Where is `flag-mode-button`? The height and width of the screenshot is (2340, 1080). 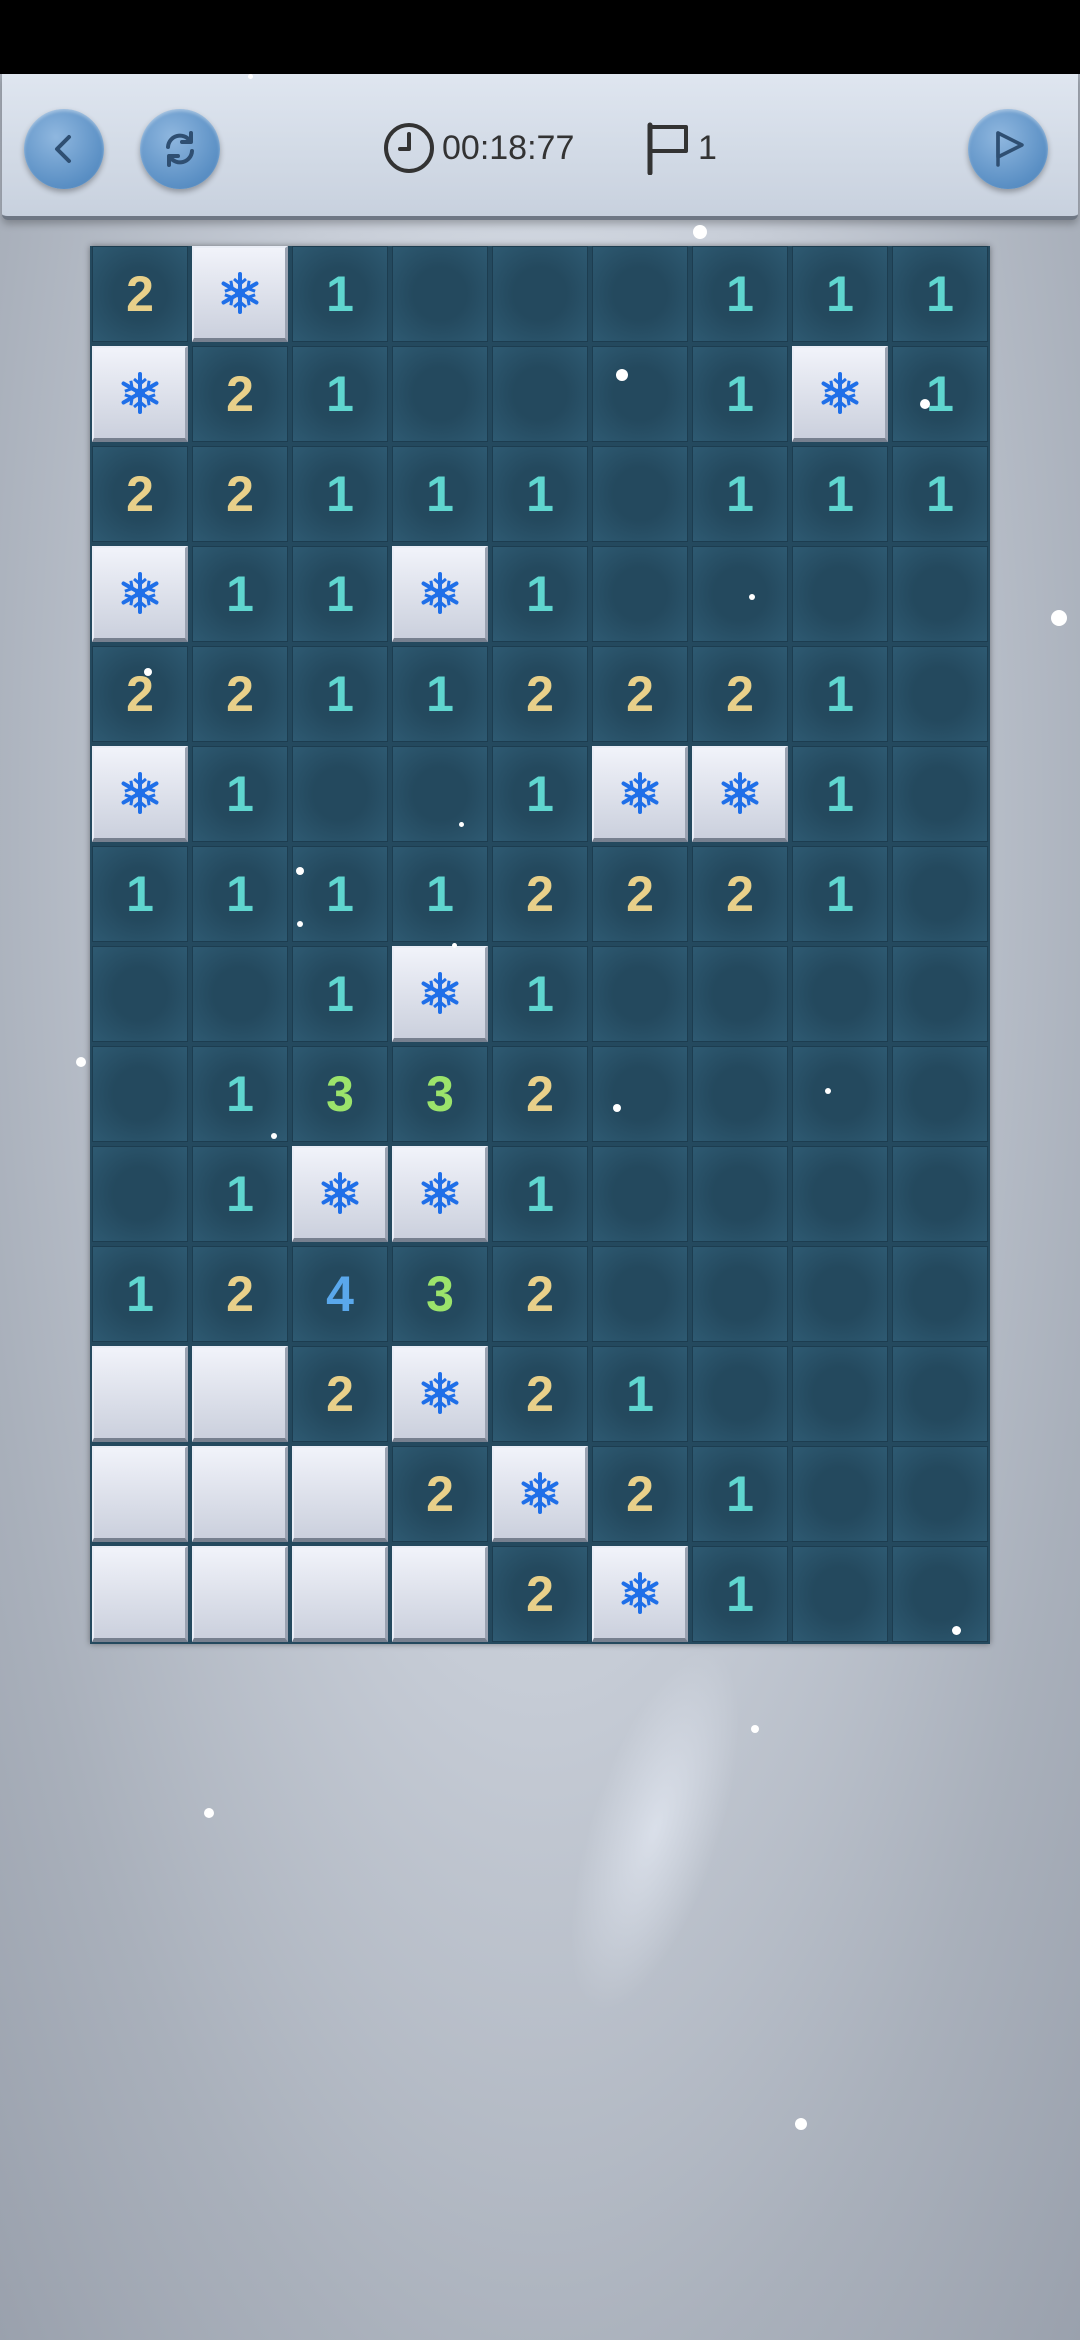
flag-mode-button is located at coordinates (1008, 149).